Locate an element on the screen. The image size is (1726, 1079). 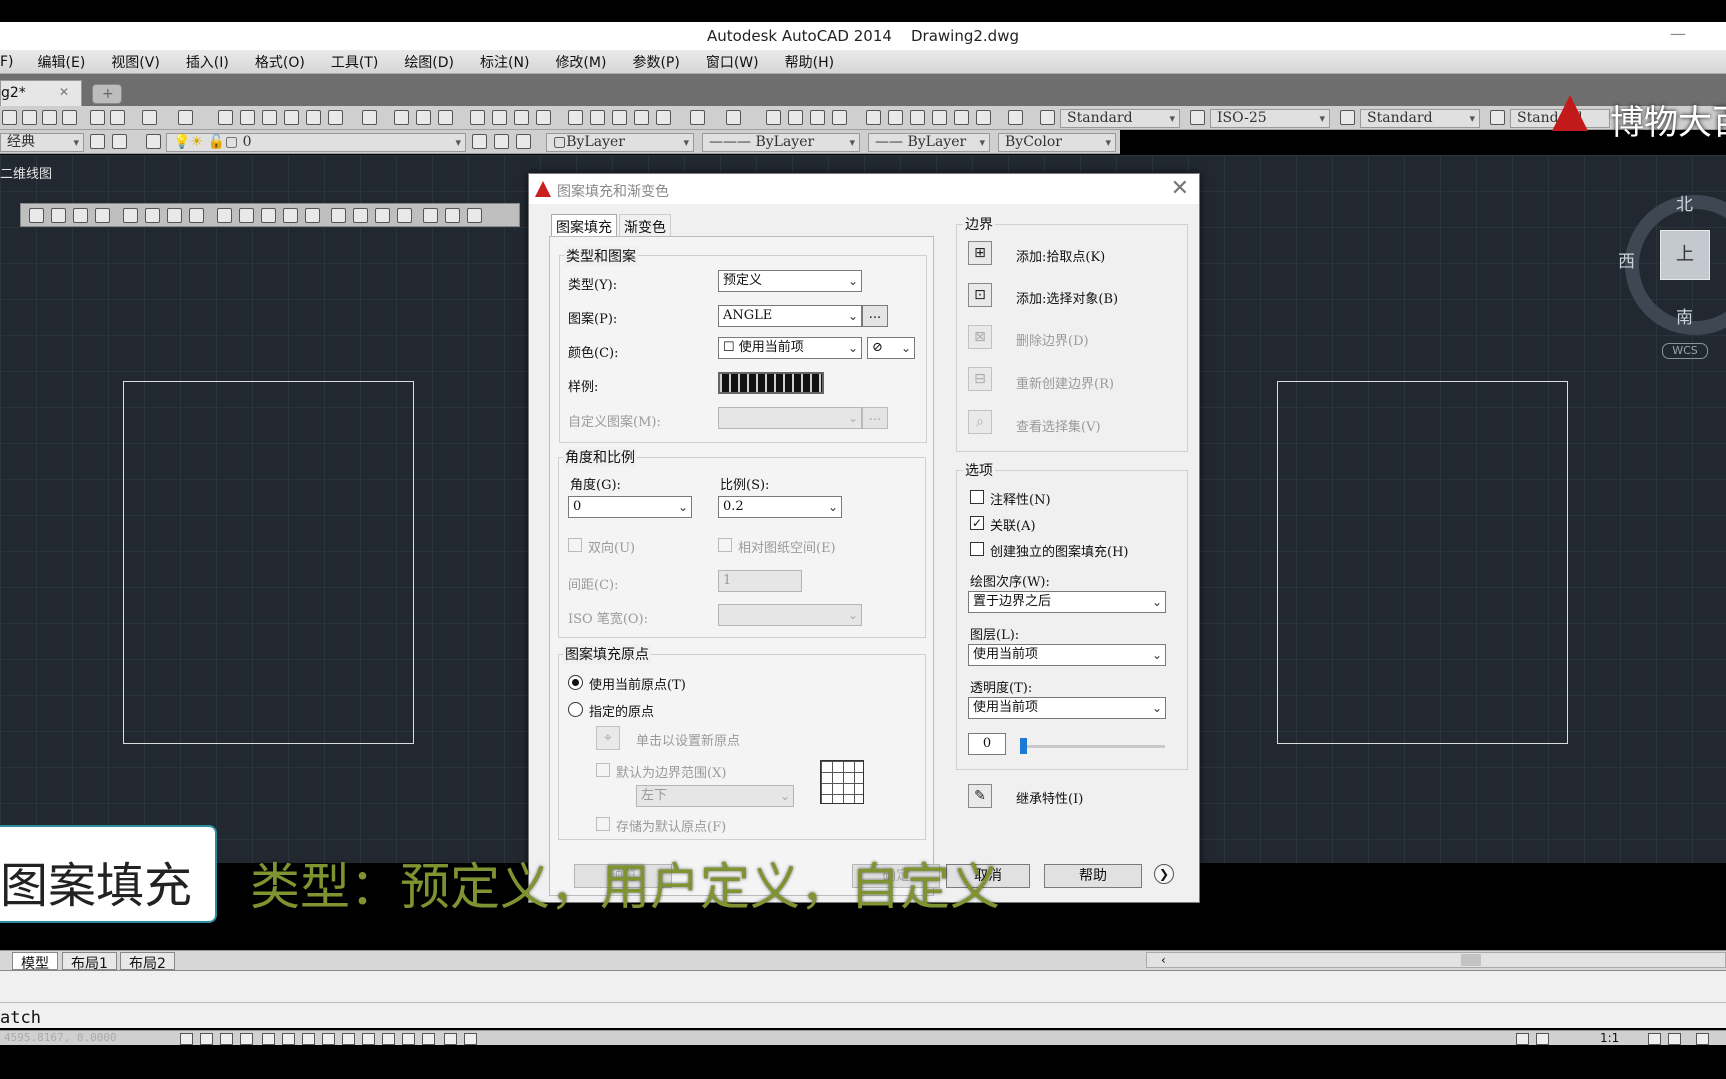
qp-icon is located at coordinates (428, 1039).